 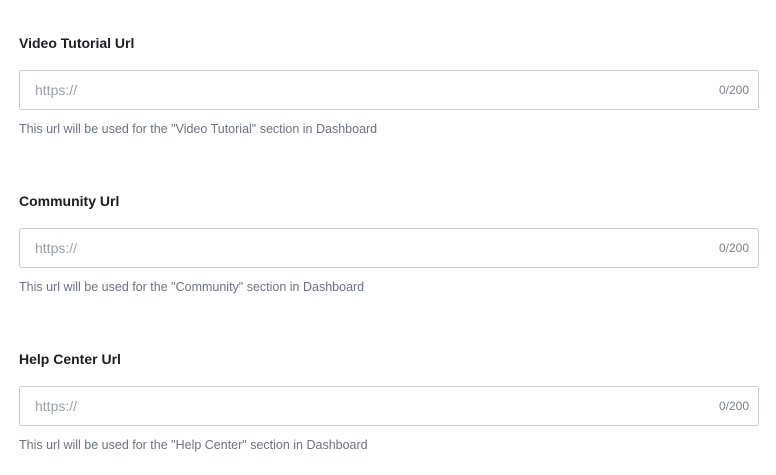 What do you see at coordinates (69, 201) in the screenshot?
I see `community-url-label: Community Url` at bounding box center [69, 201].